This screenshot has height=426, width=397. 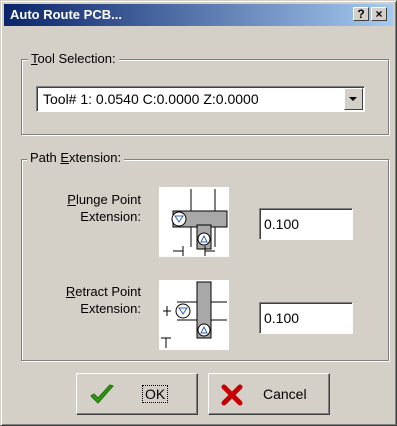 I want to click on retract-point-label: Retract Point Extension:, so click(x=103, y=300).